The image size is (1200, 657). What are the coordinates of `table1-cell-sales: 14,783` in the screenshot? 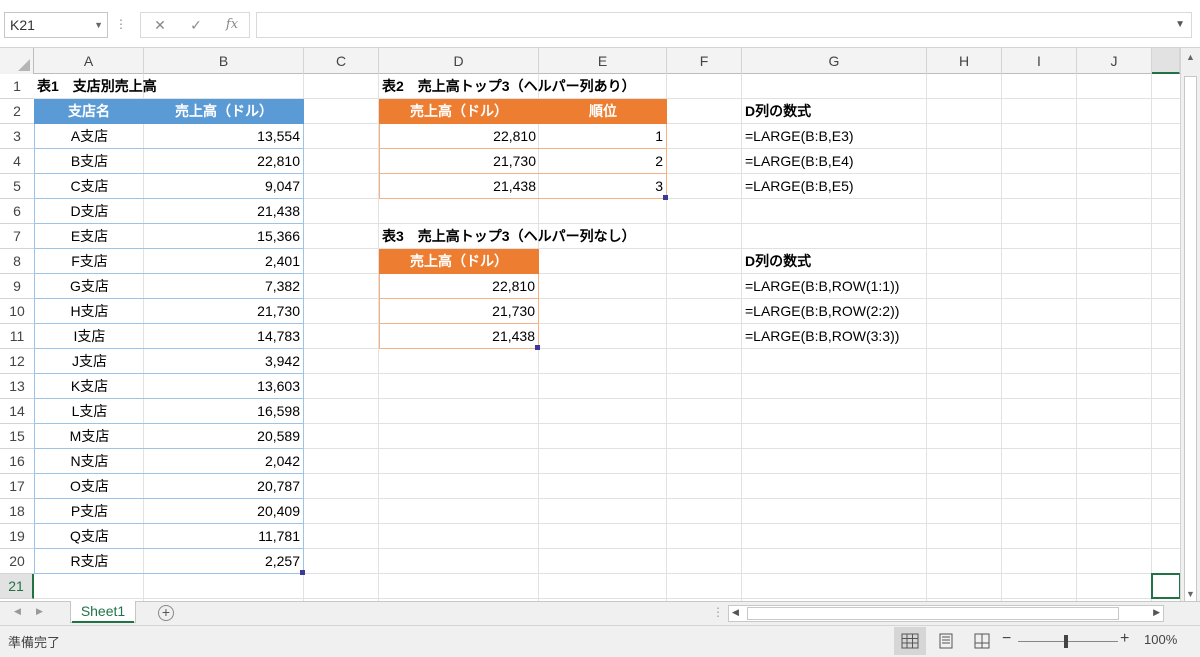 It's located at (224, 336).